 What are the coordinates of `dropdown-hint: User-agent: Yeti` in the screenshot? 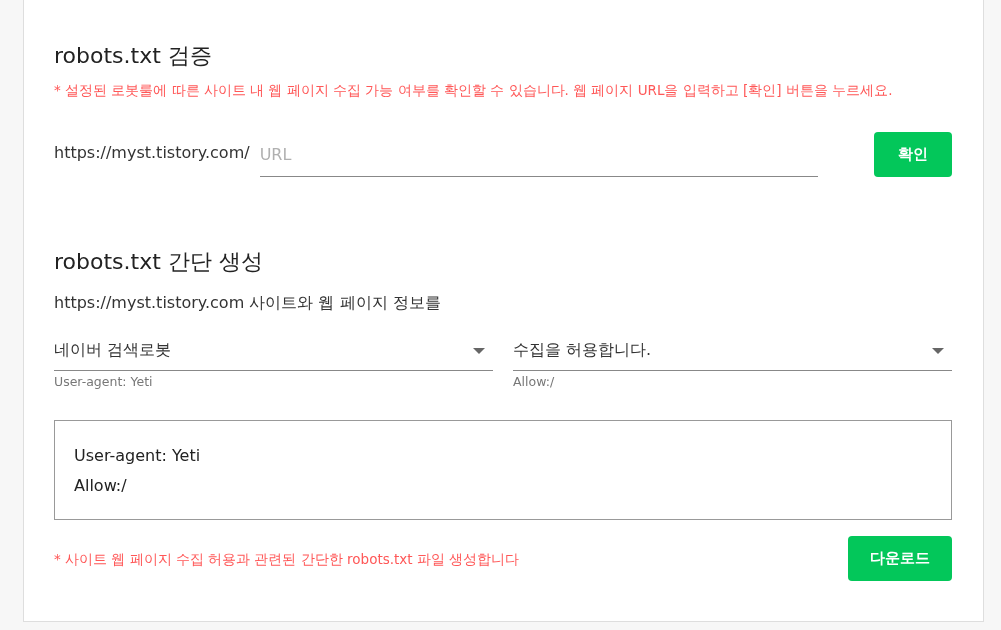 It's located at (103, 382).